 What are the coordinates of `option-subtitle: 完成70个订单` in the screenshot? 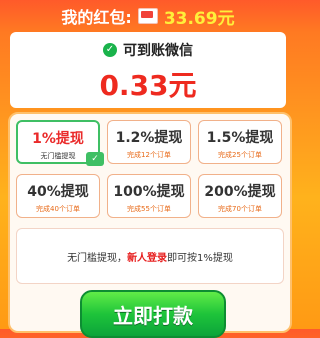 It's located at (240, 209).